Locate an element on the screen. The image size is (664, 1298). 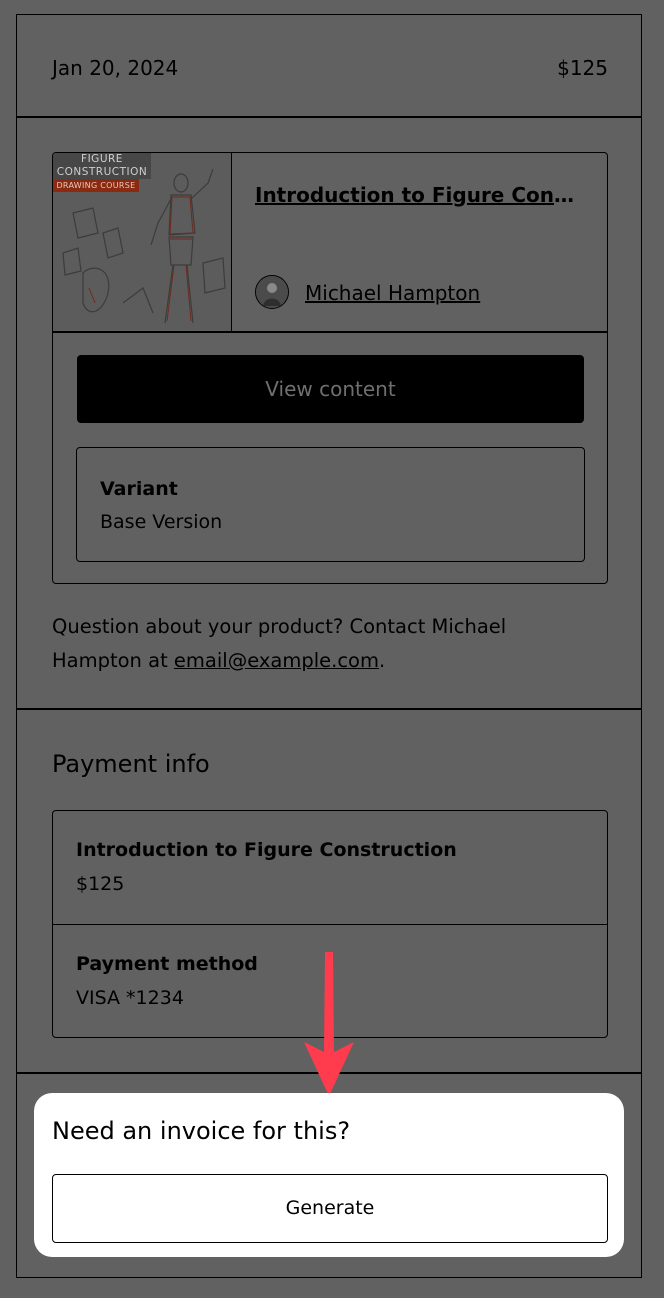
payment-info-heading: Payment info is located at coordinates (131, 764).